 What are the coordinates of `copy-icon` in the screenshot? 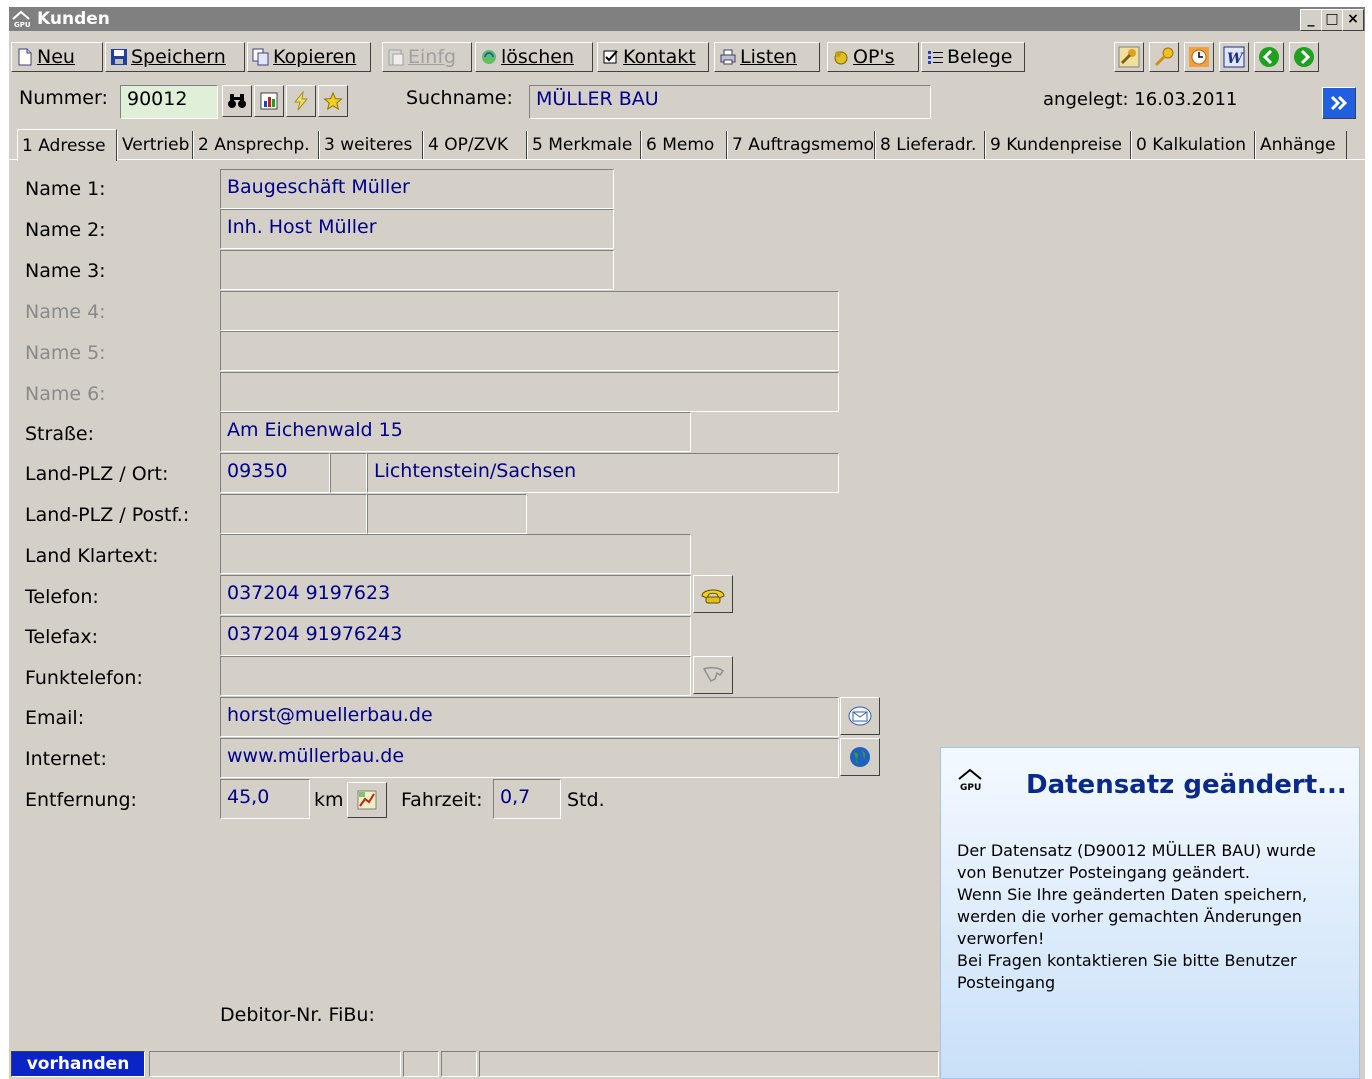 It's located at (260, 57).